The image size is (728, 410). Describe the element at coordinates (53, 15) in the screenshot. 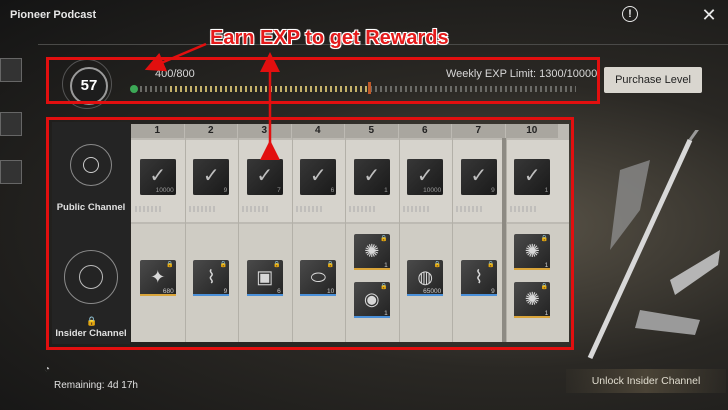

I see `app-title: Pioneer Podcast` at that location.